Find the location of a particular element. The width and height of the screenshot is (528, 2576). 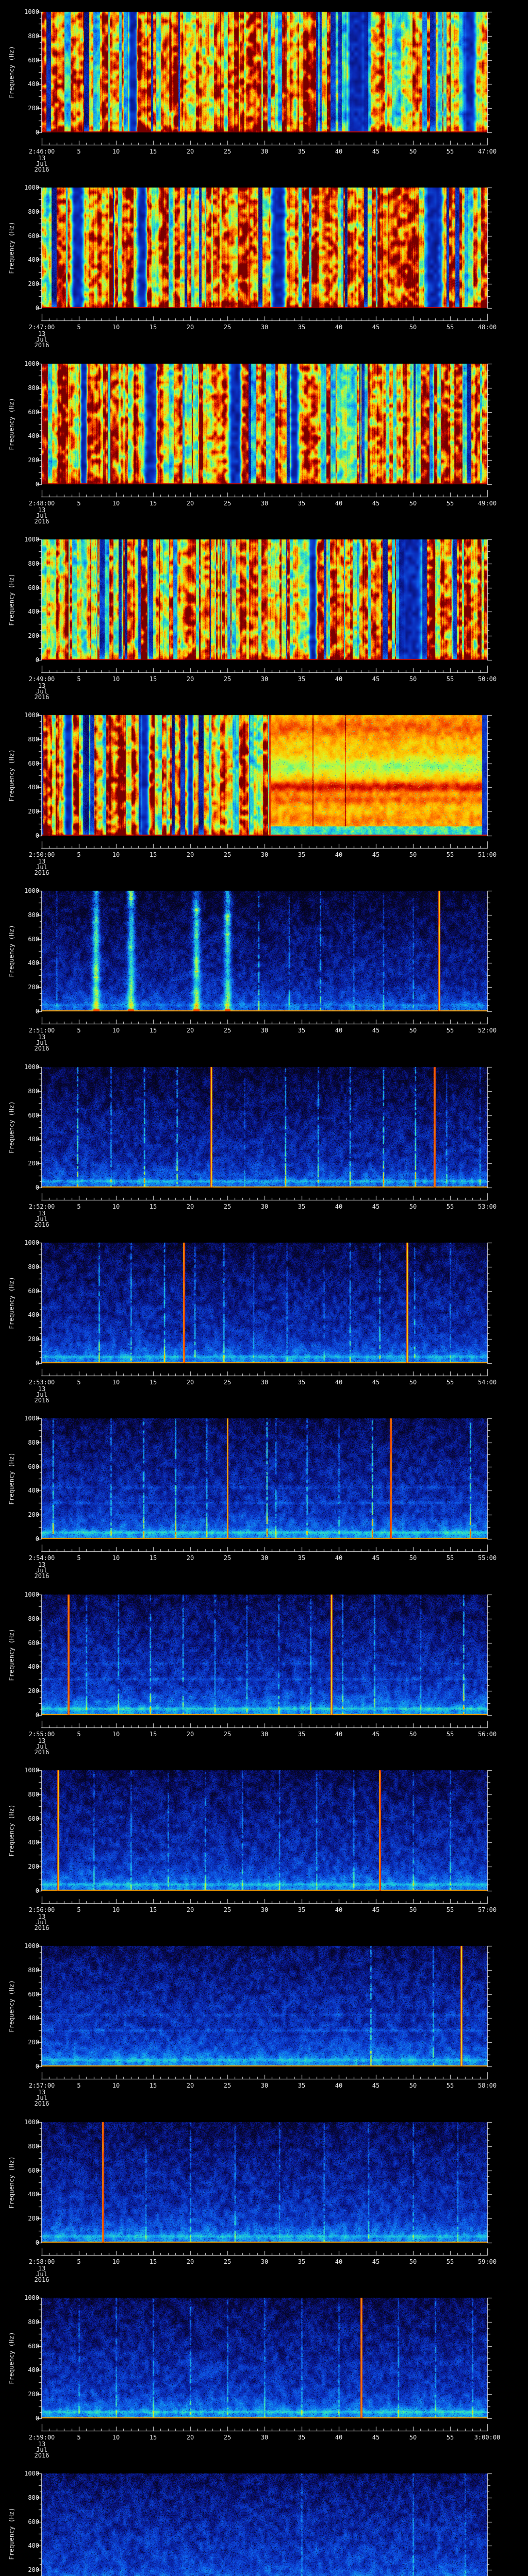

x-start-time-label: 2:58:00 is located at coordinates (41, 2261).